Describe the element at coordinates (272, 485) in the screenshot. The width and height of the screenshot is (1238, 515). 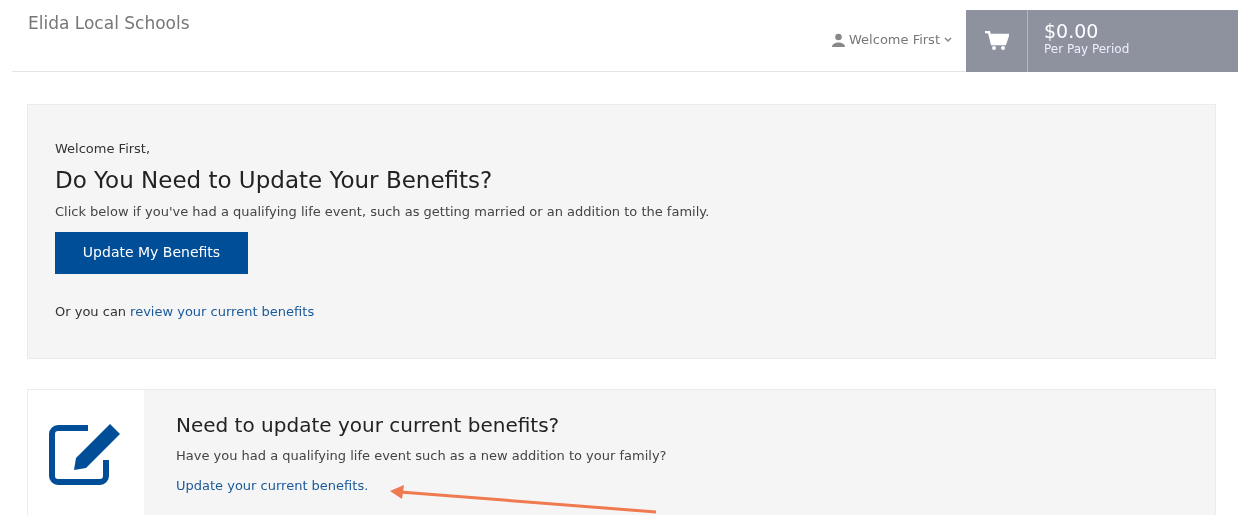
I see `update-link: Update your current benefits.` at that location.